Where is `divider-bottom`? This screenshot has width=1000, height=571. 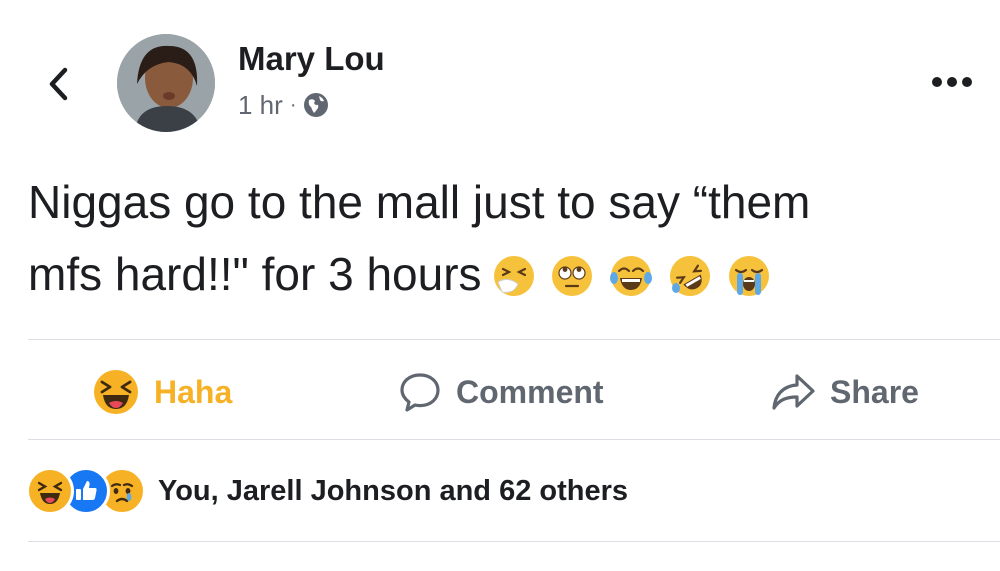 divider-bottom is located at coordinates (514, 541).